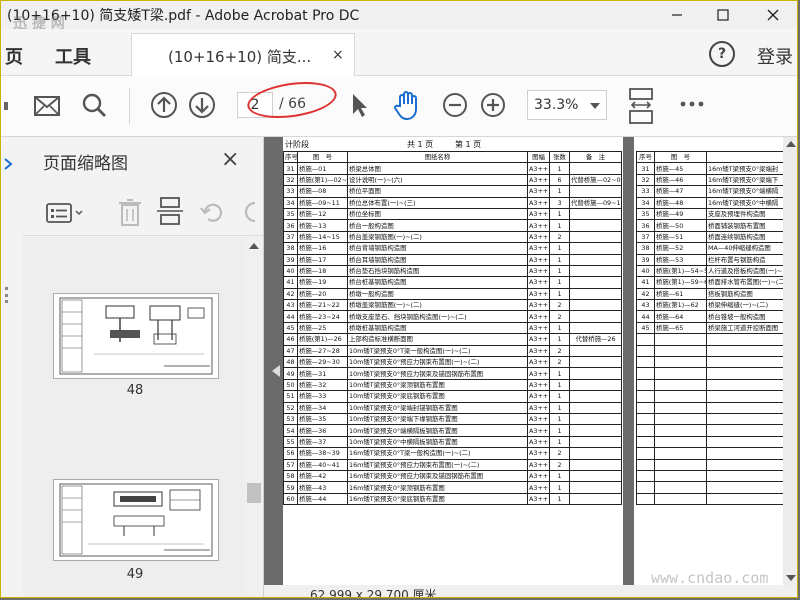 Image resolution: width=800 pixels, height=600 pixels. I want to click on panel-close-icon: ×, so click(230, 159).